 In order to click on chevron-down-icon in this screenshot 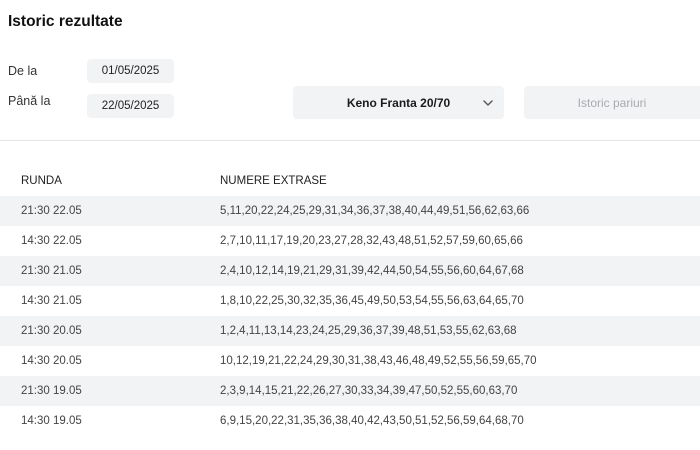, I will do `click(488, 103)`.